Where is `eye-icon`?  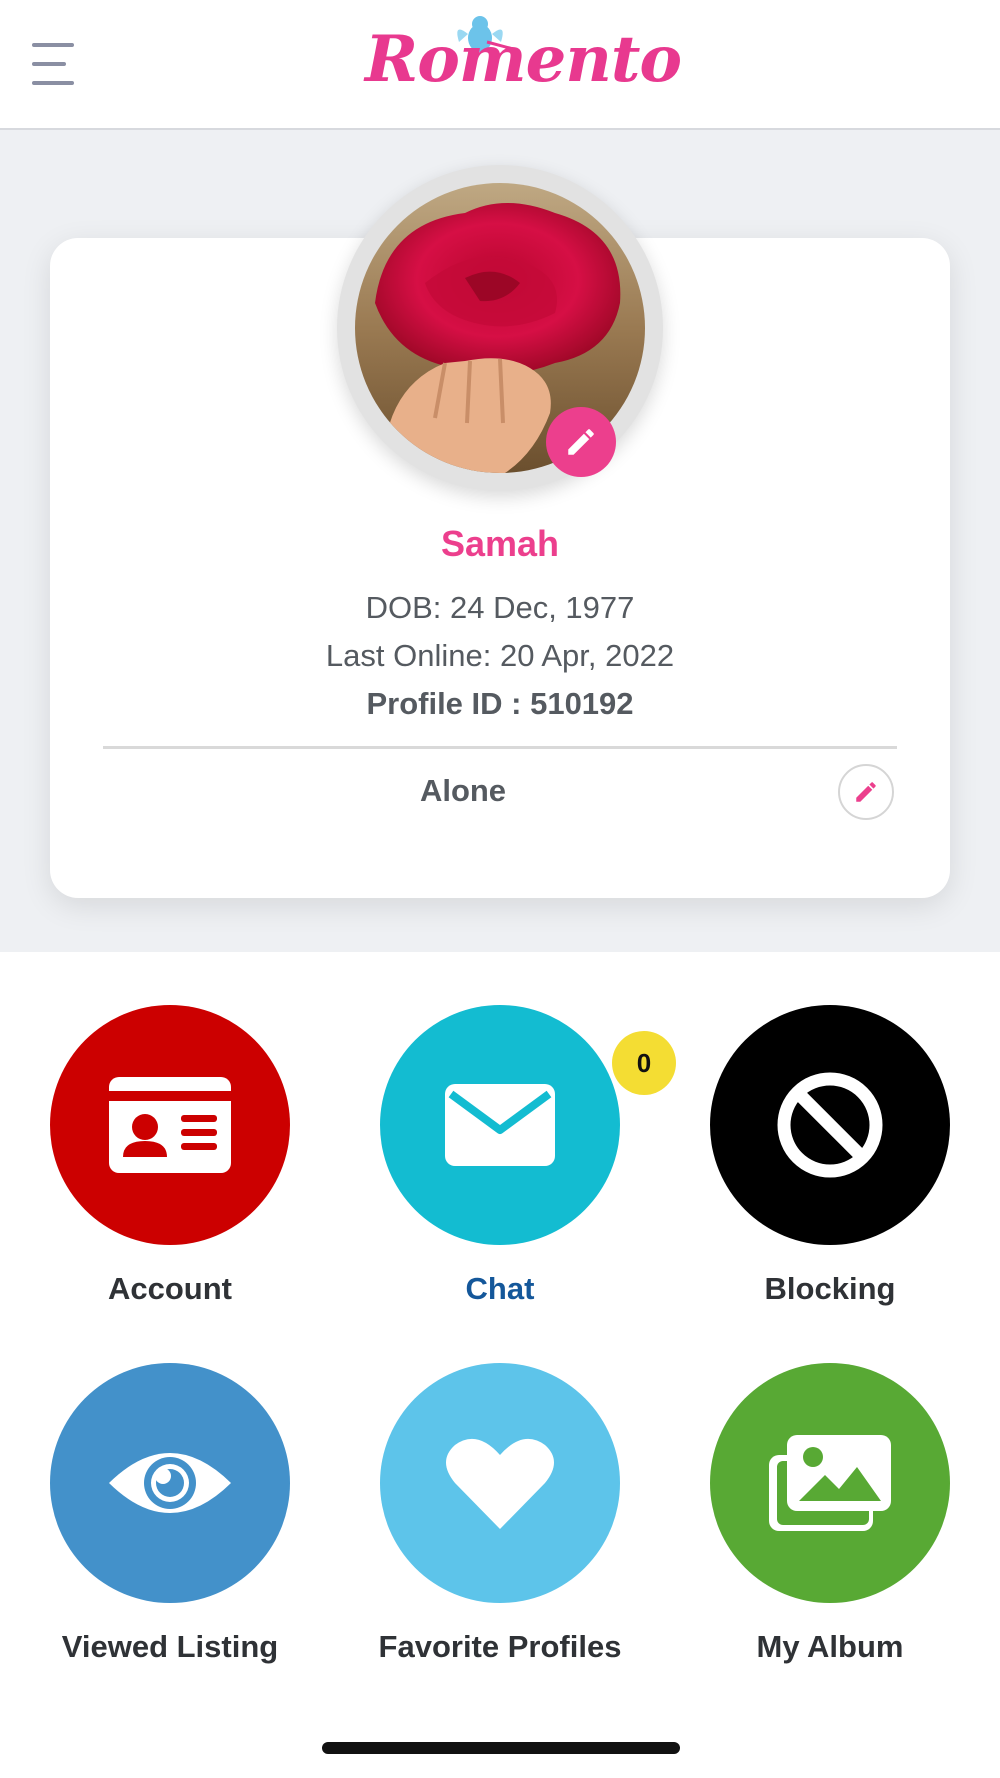
eye-icon is located at coordinates (170, 1483).